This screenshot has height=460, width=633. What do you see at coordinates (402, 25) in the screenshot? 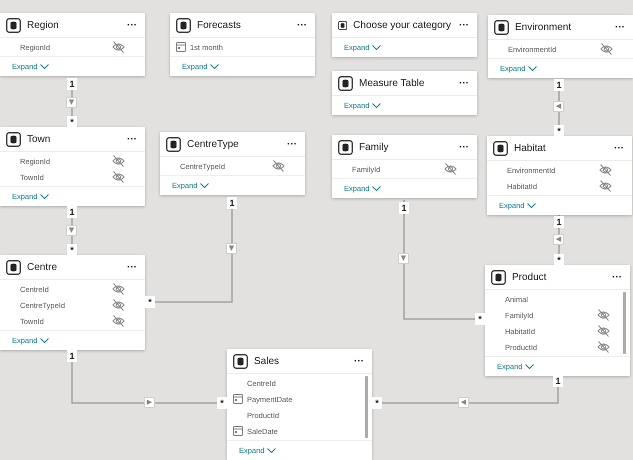
I see `table-title: Choose your category` at bounding box center [402, 25].